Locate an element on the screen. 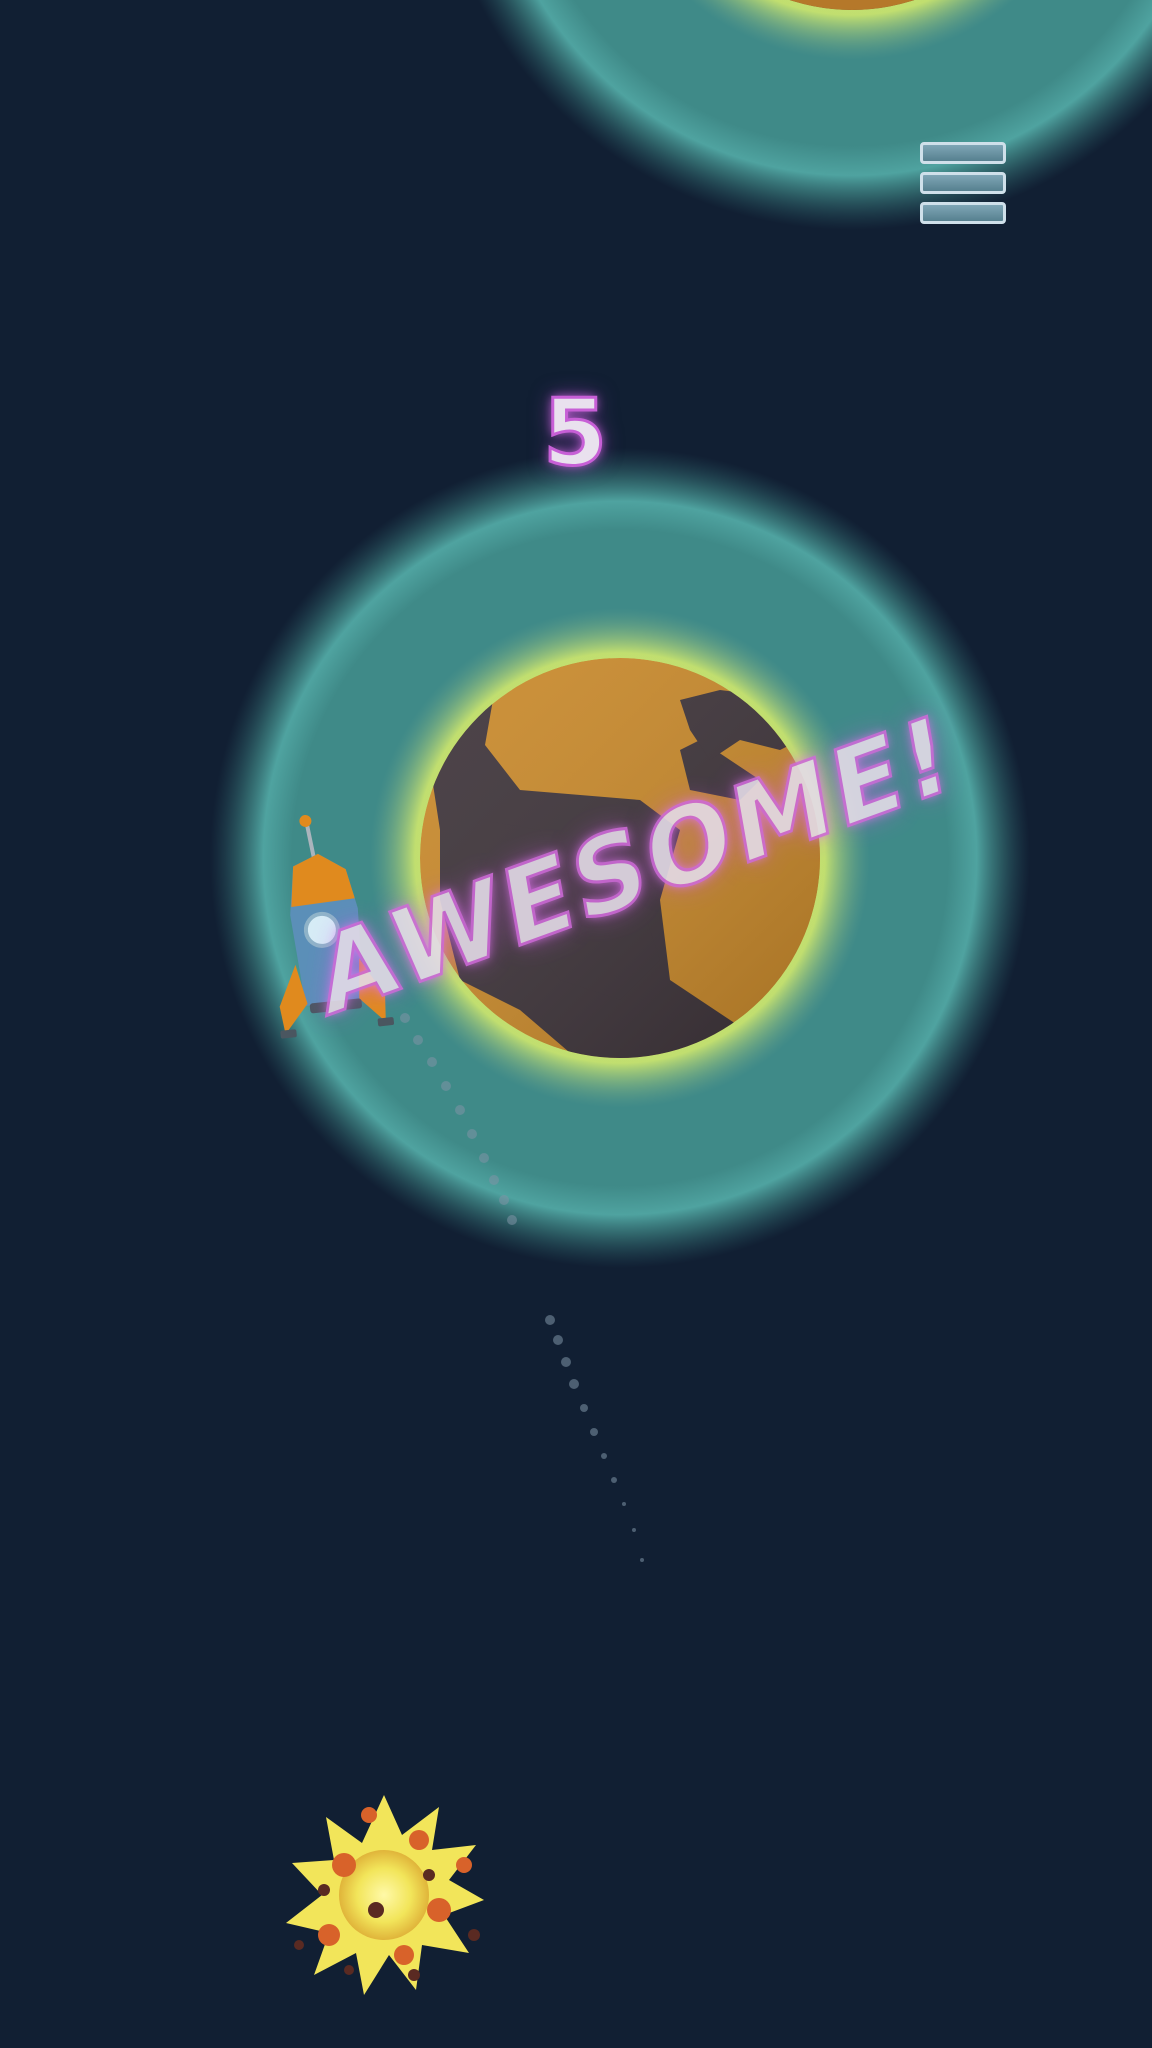 The image size is (1152, 2048). score-counter: 5 is located at coordinates (575, 433).